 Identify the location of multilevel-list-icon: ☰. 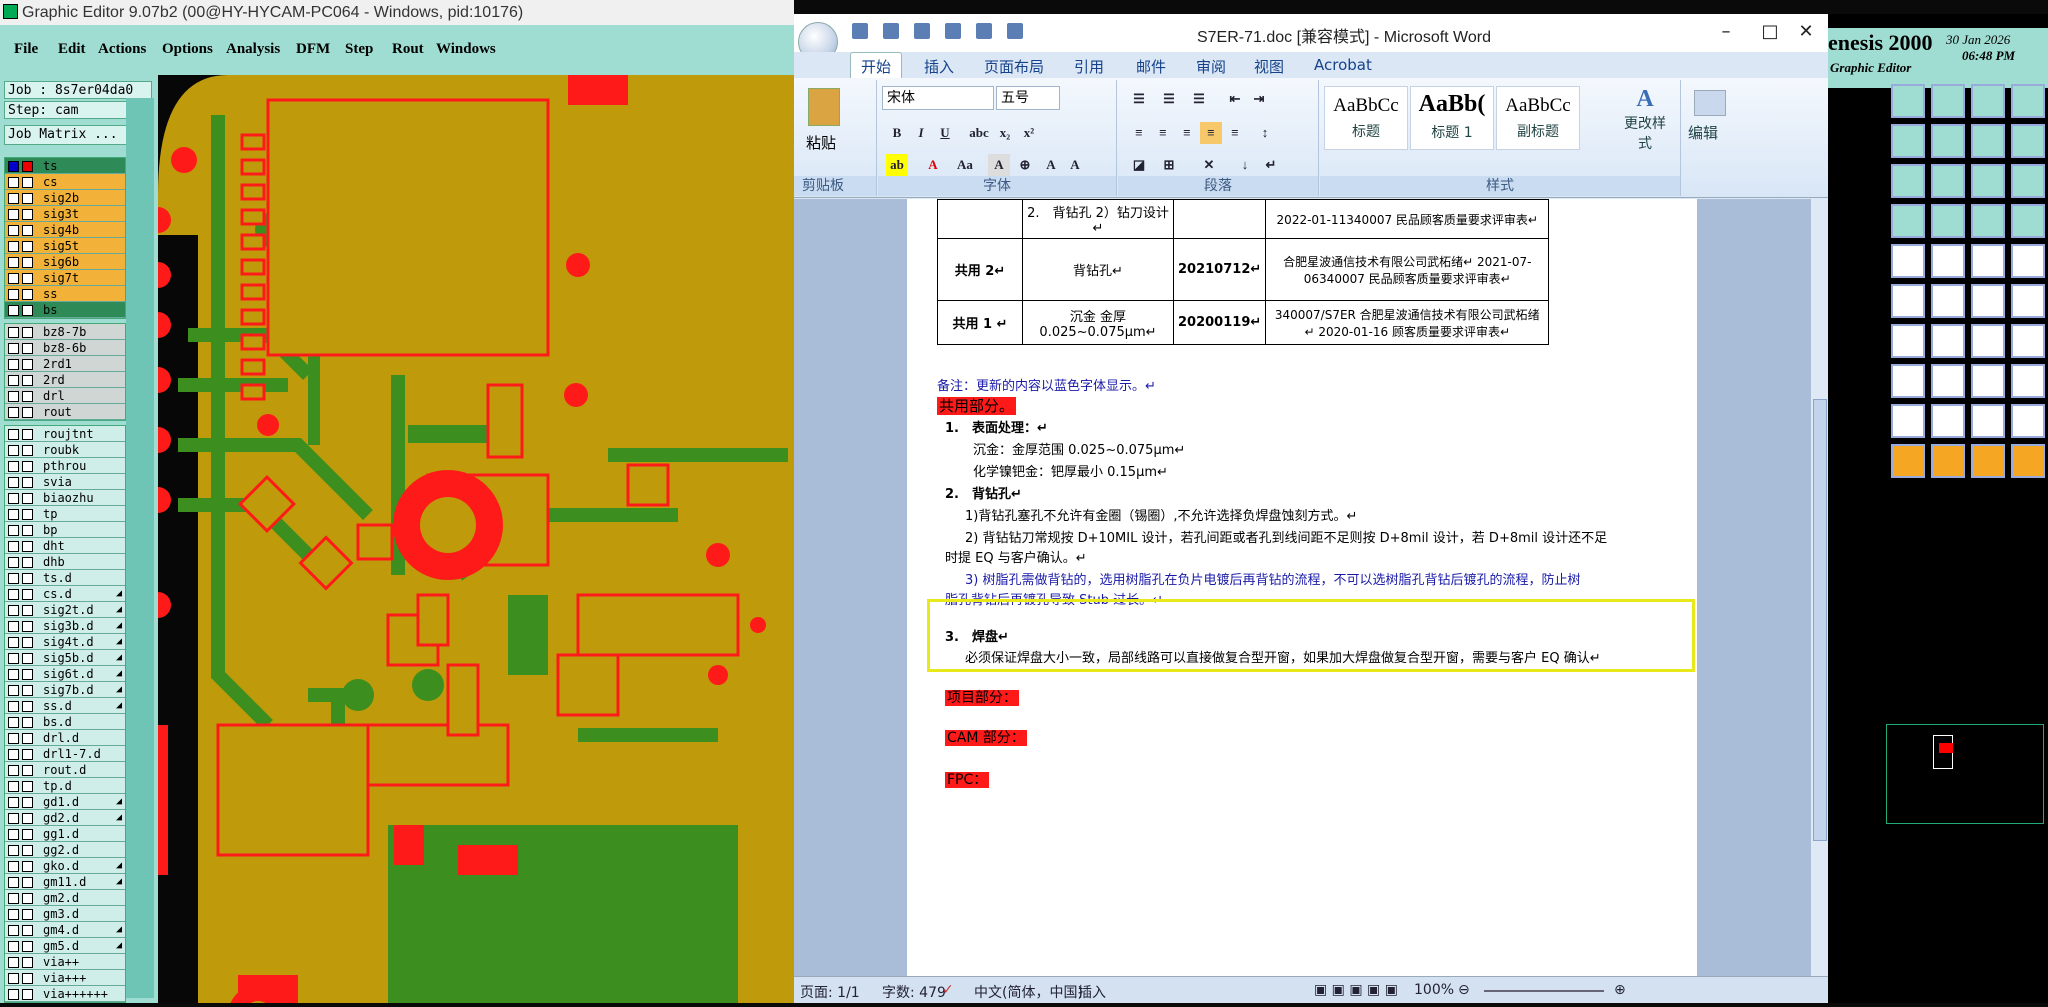
(1199, 99).